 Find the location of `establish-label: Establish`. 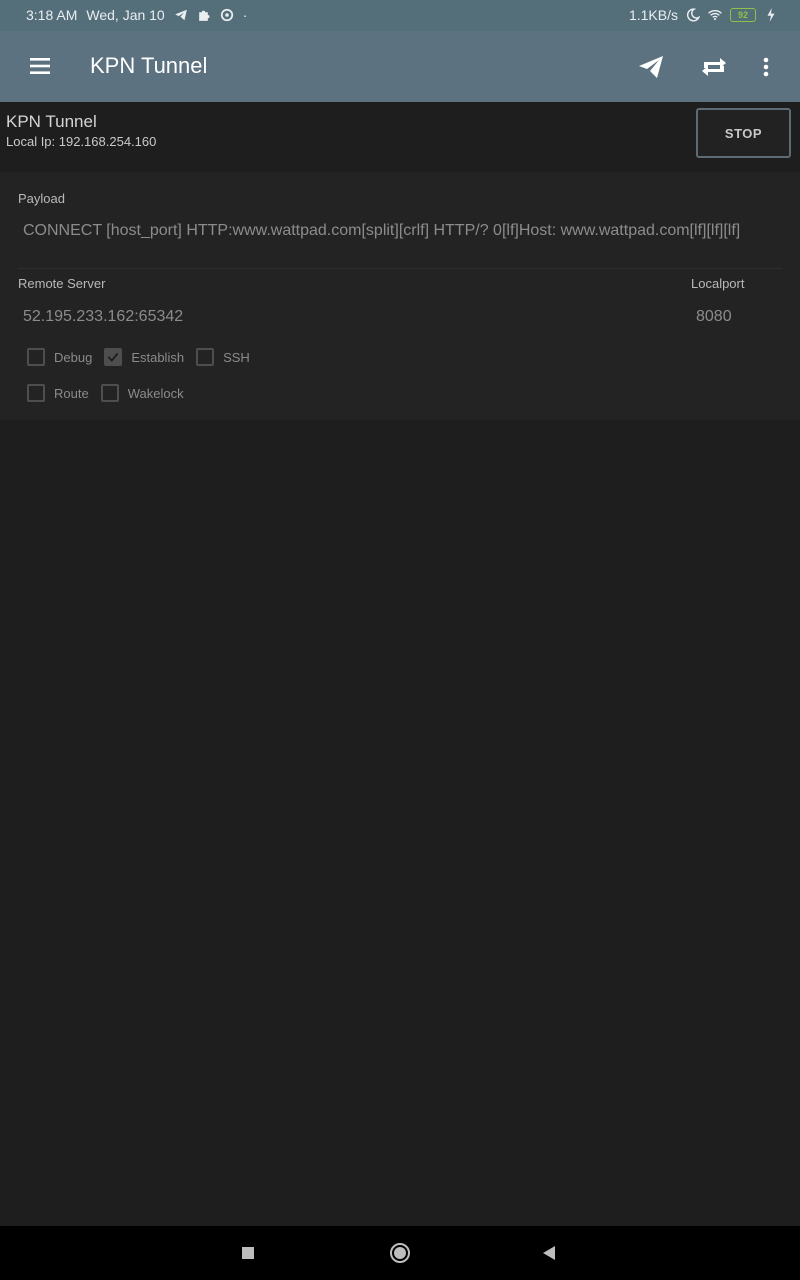

establish-label: Establish is located at coordinates (158, 357).